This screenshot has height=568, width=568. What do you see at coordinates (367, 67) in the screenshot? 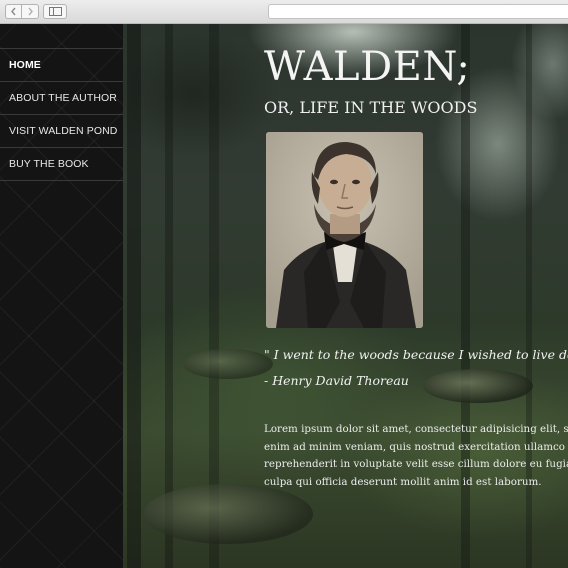
I see `page-title: WALDEN;` at bounding box center [367, 67].